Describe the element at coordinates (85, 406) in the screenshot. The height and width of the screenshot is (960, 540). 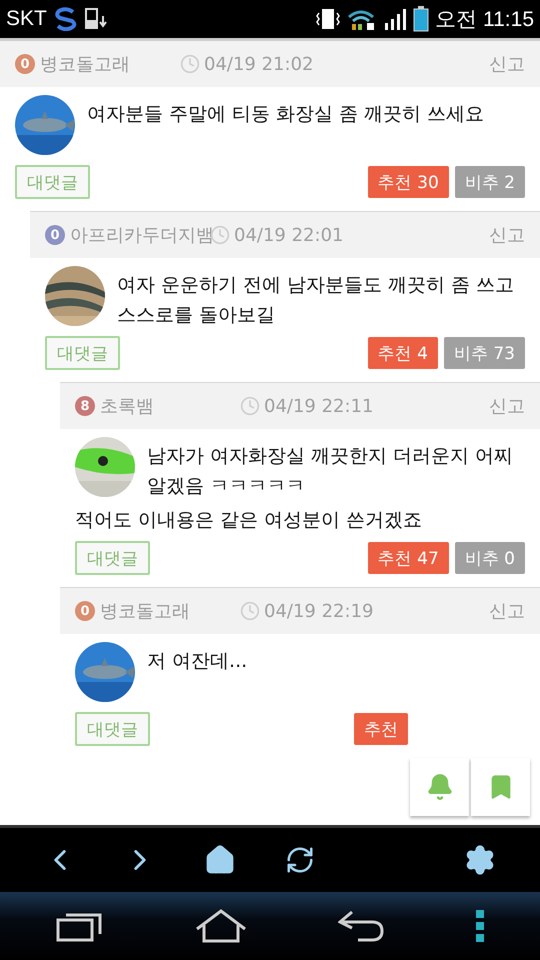
I see `level-label: 8` at that location.